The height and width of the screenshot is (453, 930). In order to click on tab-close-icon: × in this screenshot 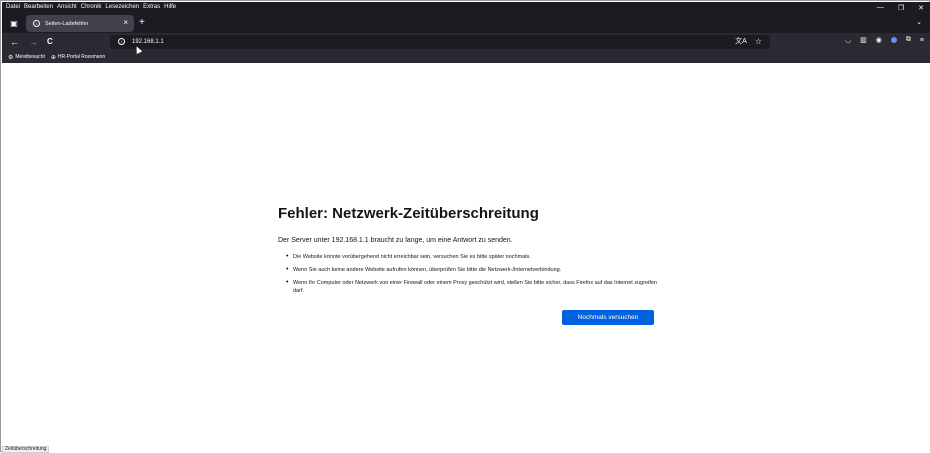, I will do `click(125, 22)`.